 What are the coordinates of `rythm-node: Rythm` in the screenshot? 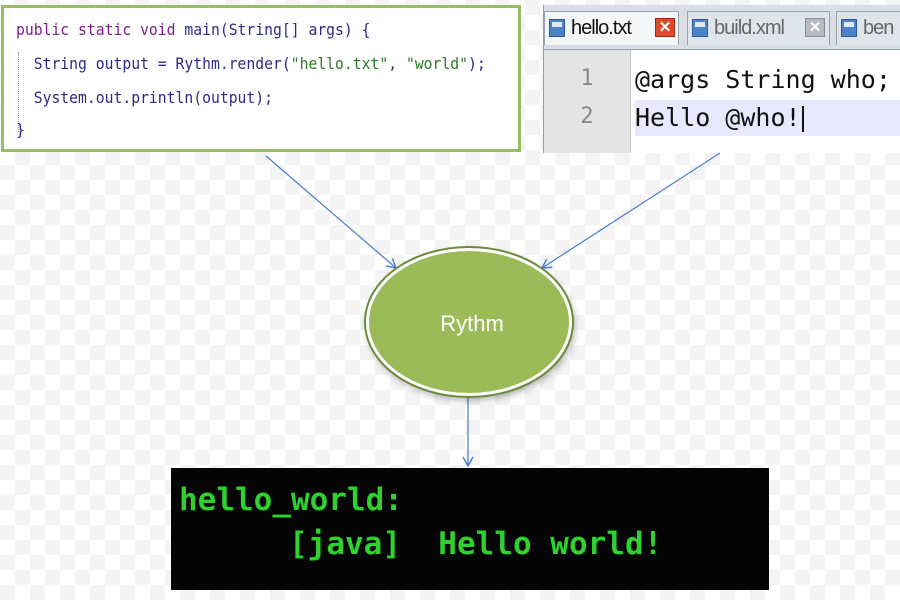 It's located at (469, 322).